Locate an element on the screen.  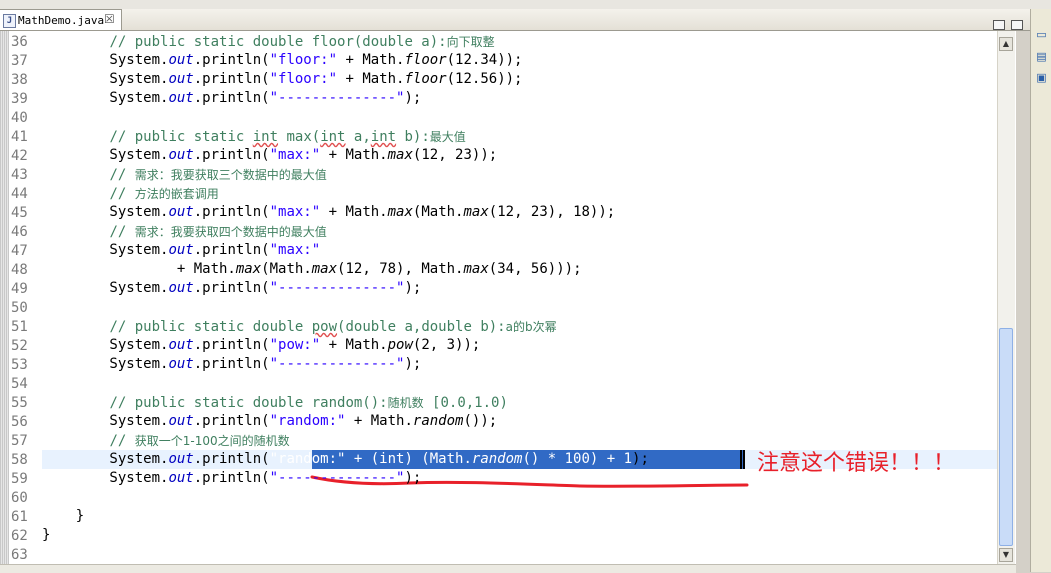
line-number: 52 is located at coordinates (19, 346).